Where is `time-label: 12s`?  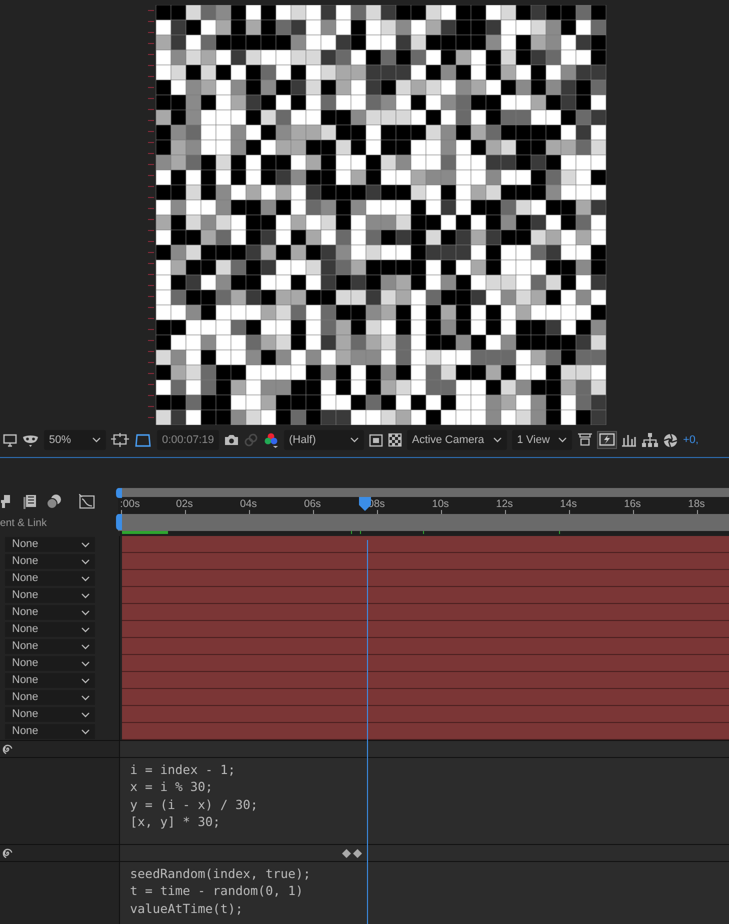 time-label: 12s is located at coordinates (504, 504).